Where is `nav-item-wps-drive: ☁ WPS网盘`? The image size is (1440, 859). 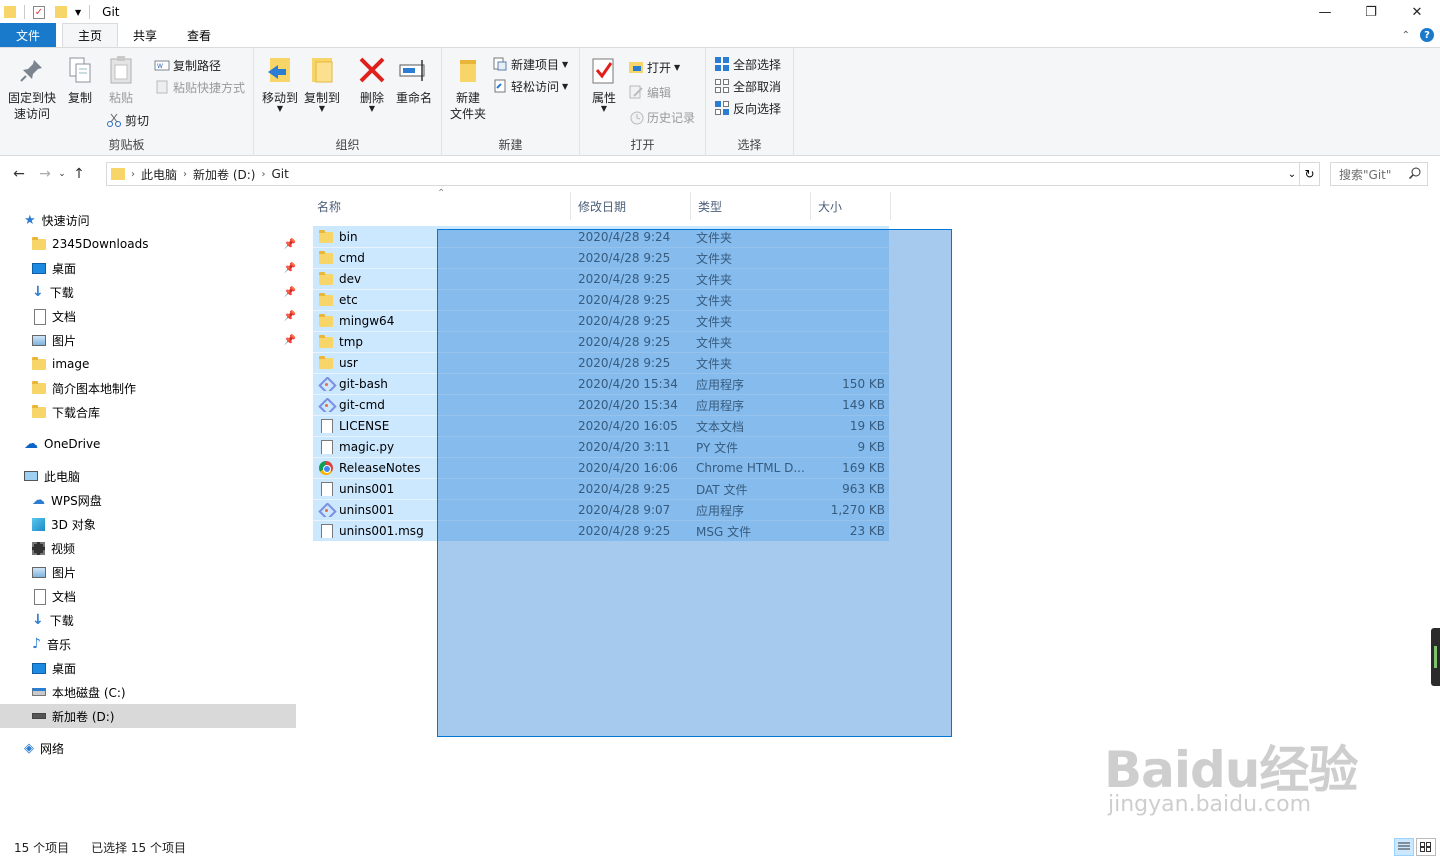 nav-item-wps-drive: ☁ WPS网盘 is located at coordinates (67, 500).